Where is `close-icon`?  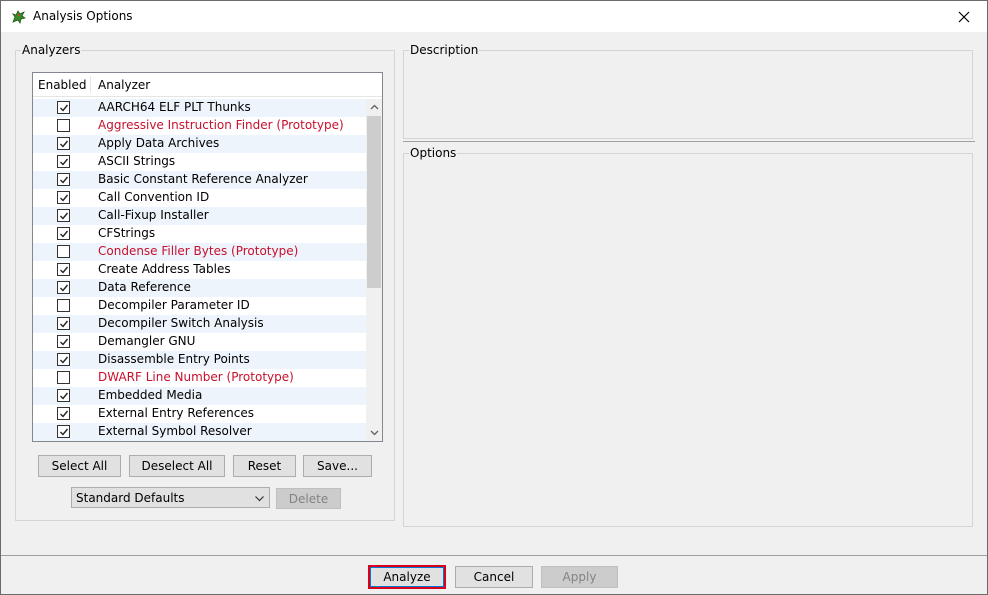 close-icon is located at coordinates (964, 16).